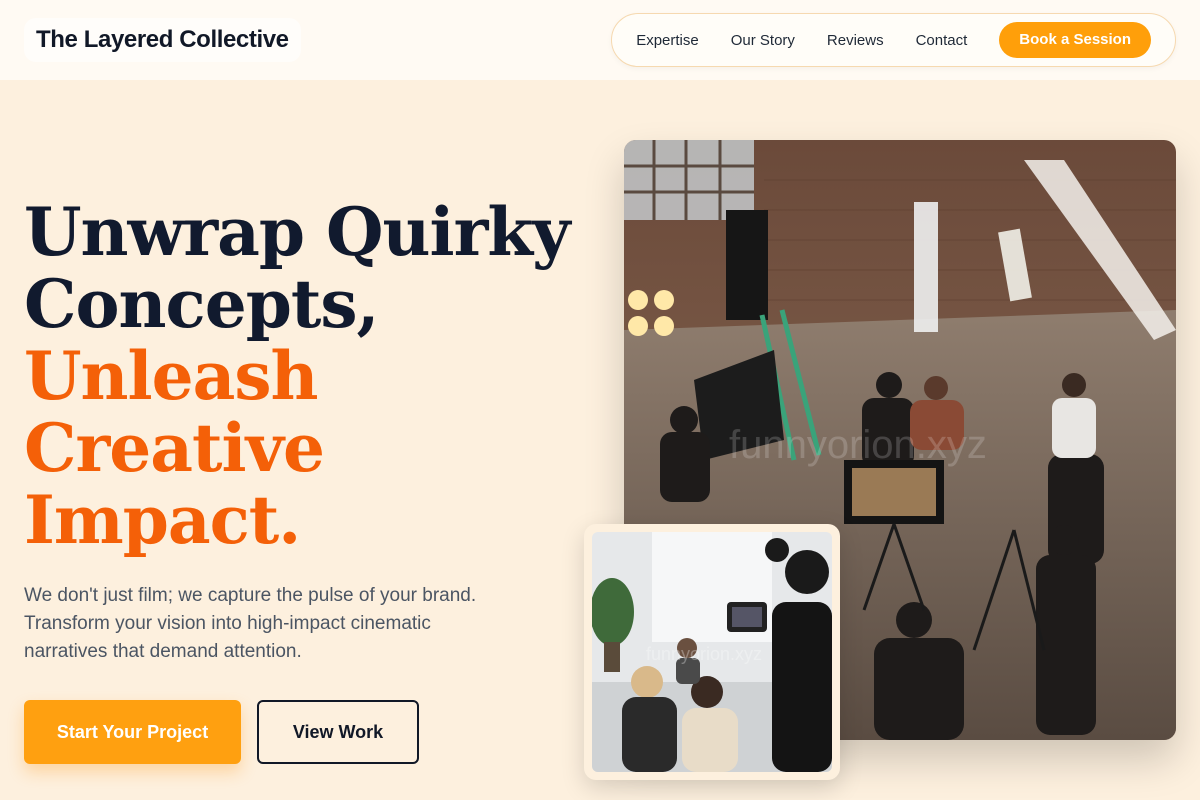 This screenshot has width=1200, height=800. What do you see at coordinates (667, 40) in the screenshot?
I see `nav-link-expertise: Expertise` at bounding box center [667, 40].